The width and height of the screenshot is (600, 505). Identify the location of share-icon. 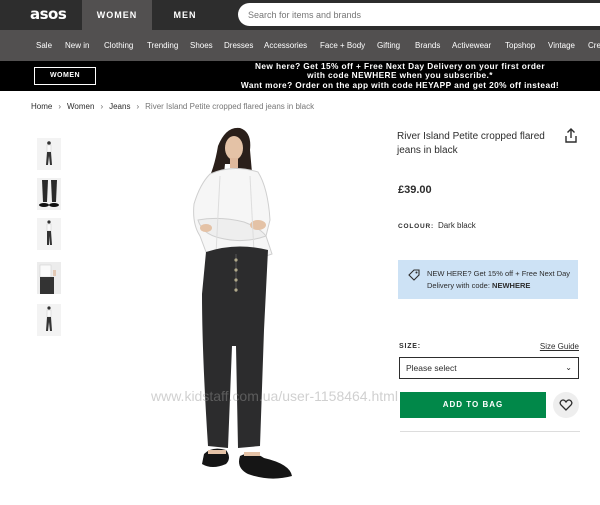
(571, 136).